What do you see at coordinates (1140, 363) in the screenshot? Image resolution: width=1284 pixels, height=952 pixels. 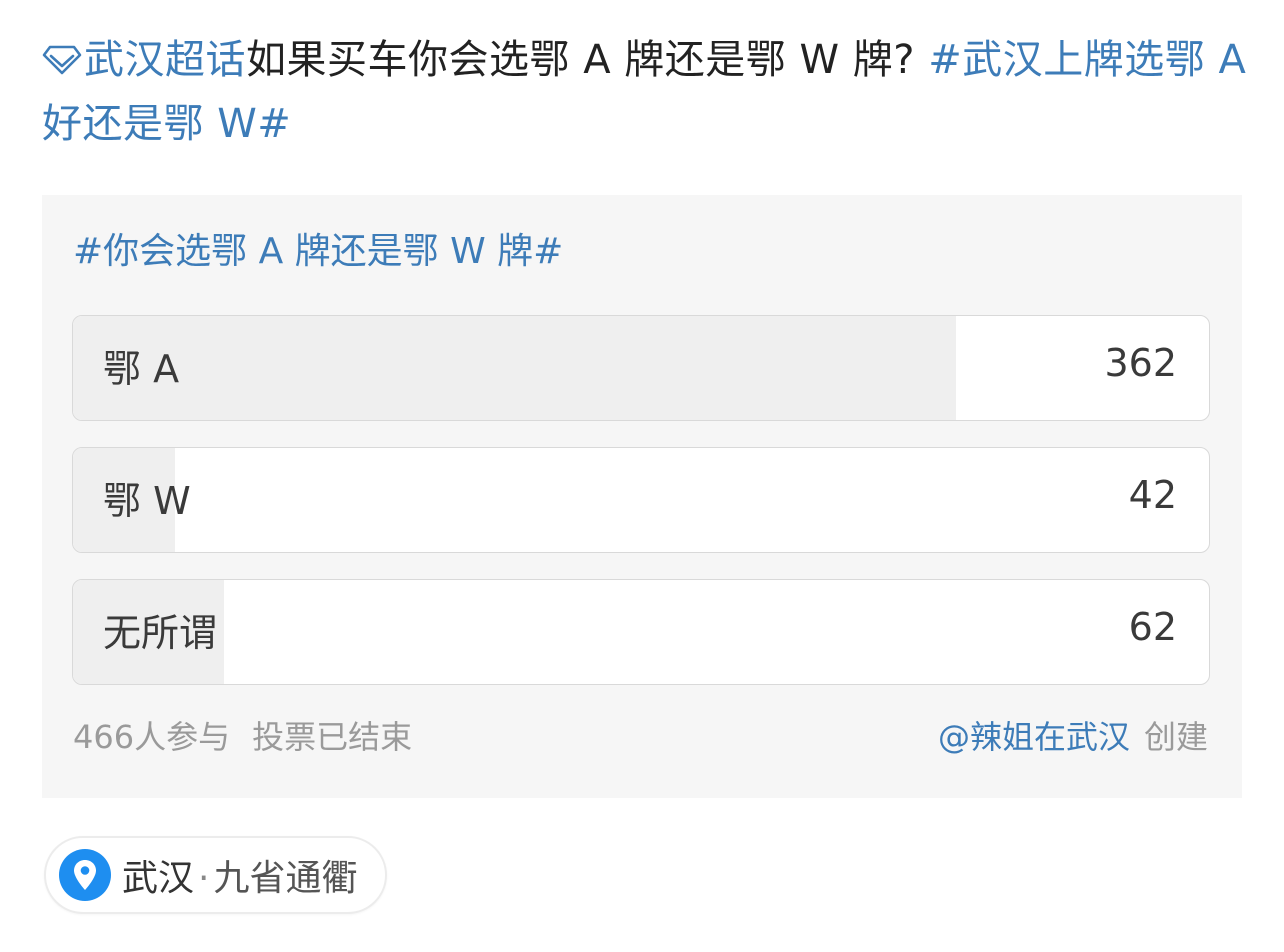 I see `poll-option-count: 362` at bounding box center [1140, 363].